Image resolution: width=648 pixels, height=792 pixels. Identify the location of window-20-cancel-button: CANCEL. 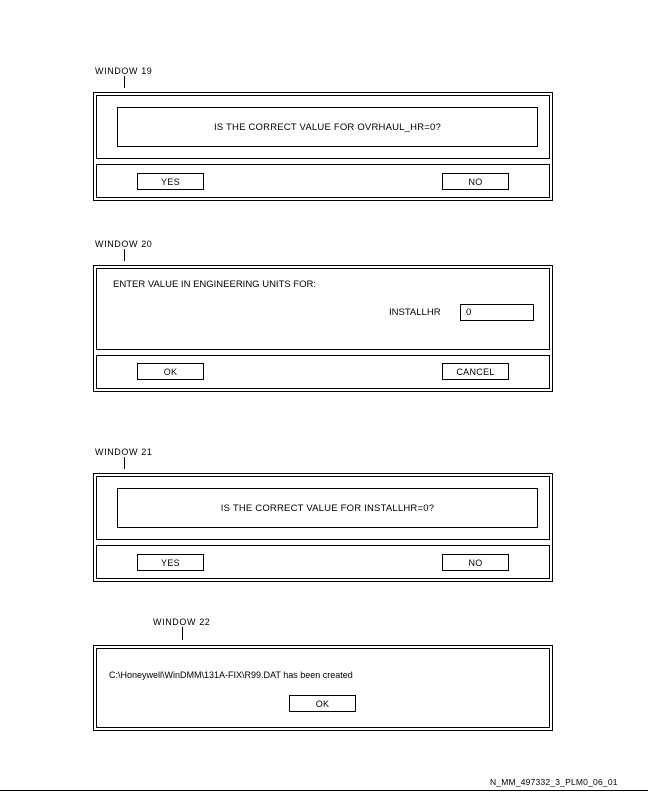
(475, 371).